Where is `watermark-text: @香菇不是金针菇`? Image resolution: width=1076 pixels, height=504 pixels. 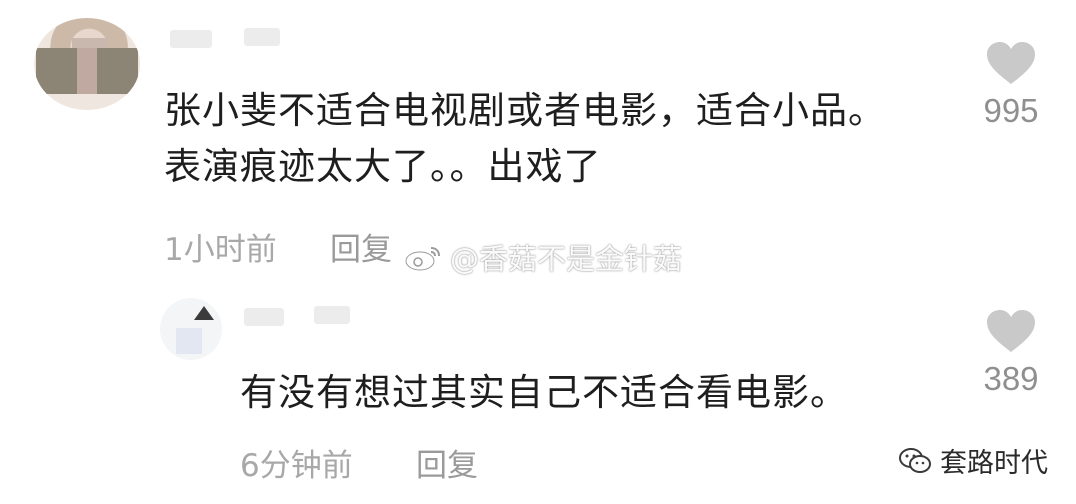 watermark-text: @香菇不是金针菇 is located at coordinates (566, 259).